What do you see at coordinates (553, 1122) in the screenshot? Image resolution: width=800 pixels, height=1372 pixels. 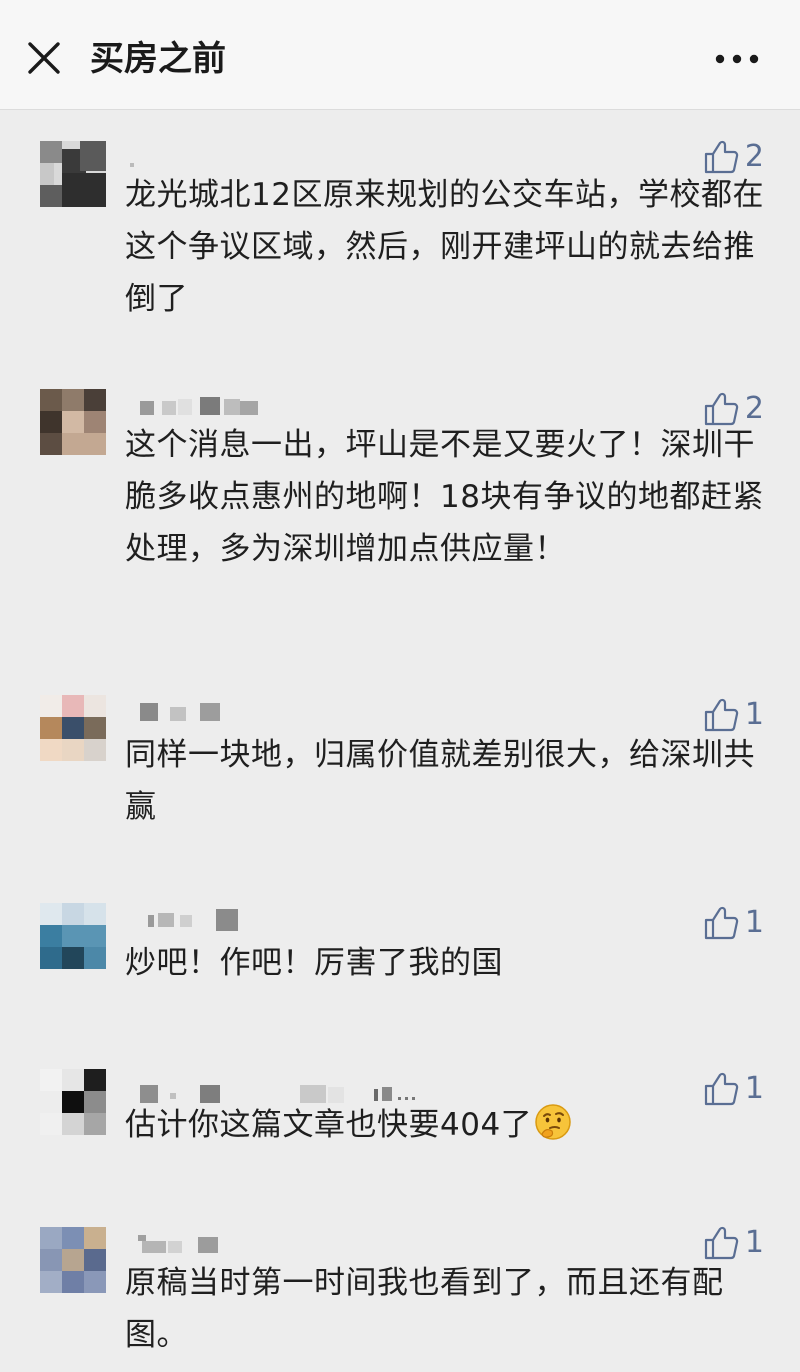 I see `thinking-face-emoji` at bounding box center [553, 1122].